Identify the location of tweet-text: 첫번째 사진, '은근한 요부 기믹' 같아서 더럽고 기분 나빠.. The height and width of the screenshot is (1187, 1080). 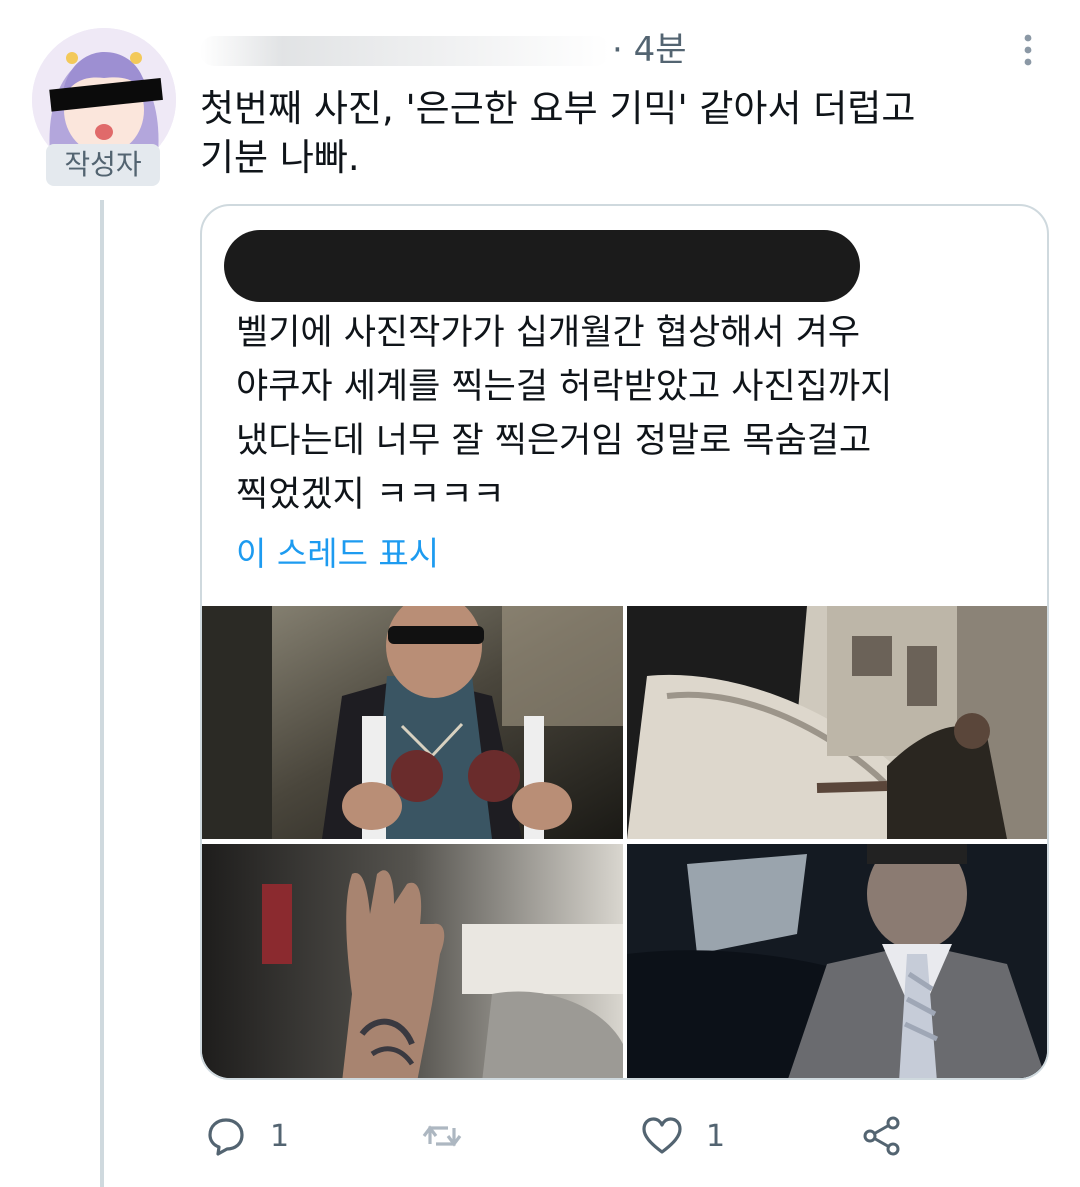
(558, 133).